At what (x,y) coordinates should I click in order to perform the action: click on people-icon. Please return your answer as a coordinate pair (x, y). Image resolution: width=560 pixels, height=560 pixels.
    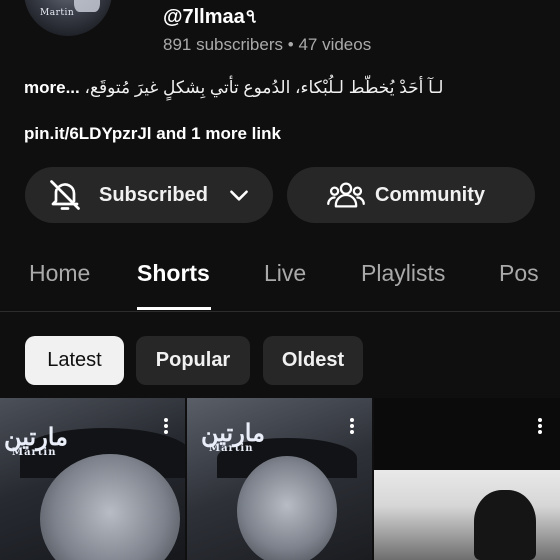
    Looking at the image, I should click on (346, 195).